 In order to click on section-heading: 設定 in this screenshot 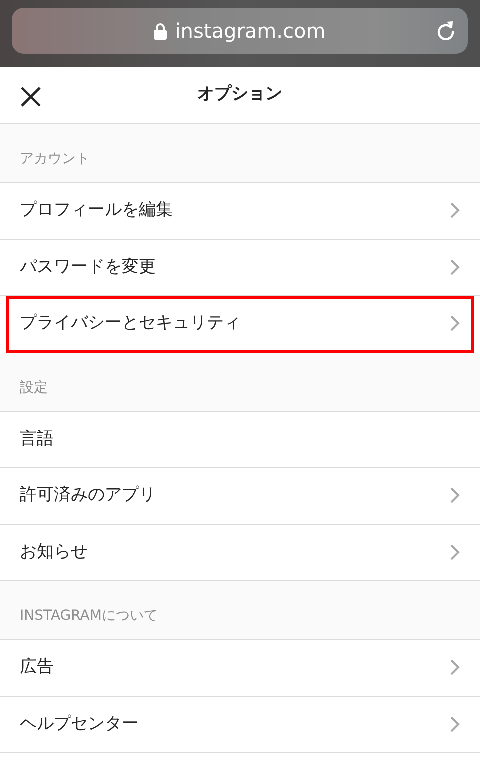, I will do `click(34, 388)`.